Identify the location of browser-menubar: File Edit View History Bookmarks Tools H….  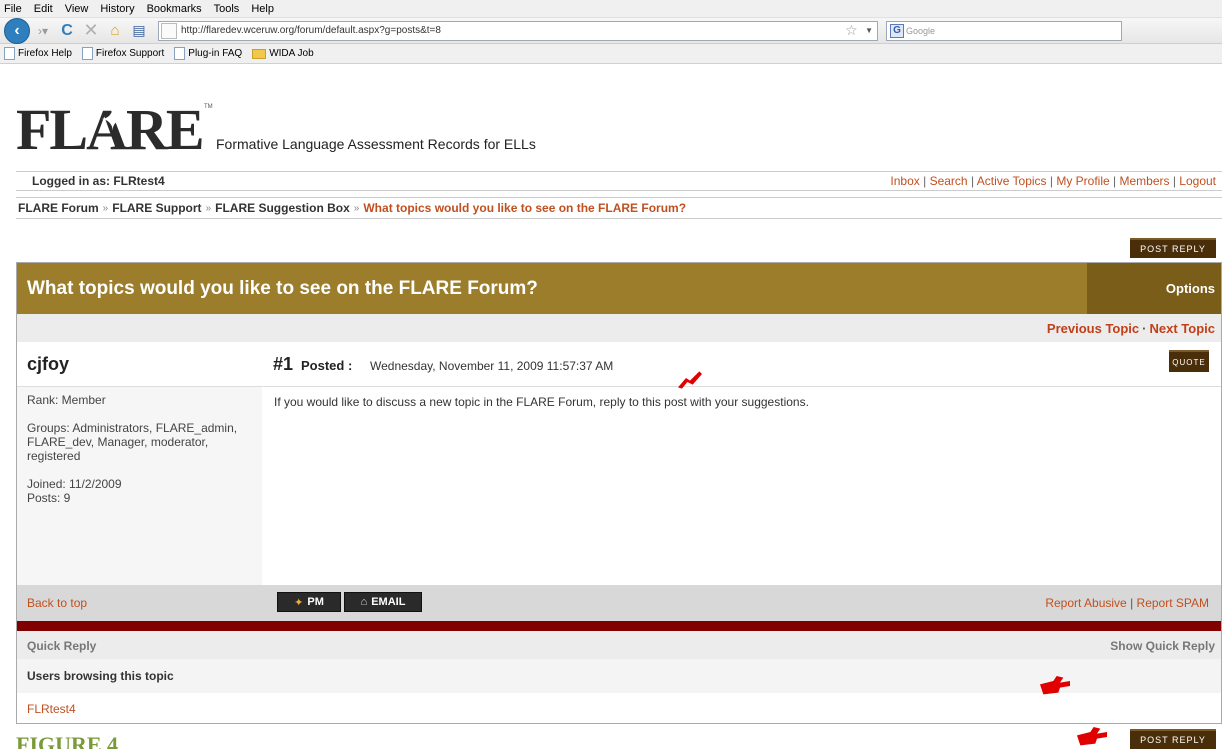
(611, 9).